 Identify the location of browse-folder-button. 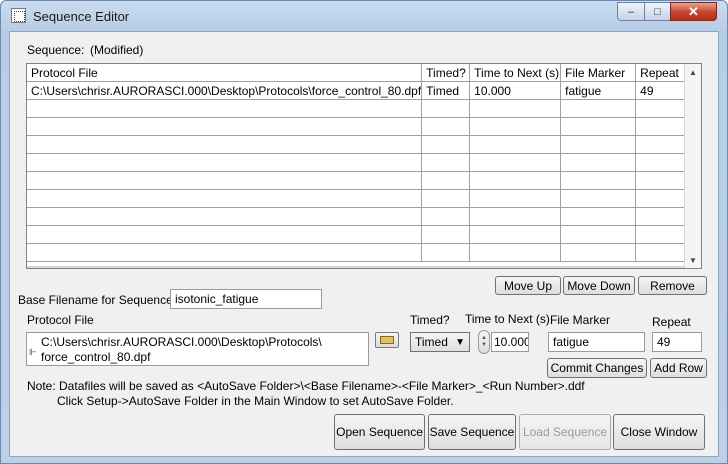
(387, 340).